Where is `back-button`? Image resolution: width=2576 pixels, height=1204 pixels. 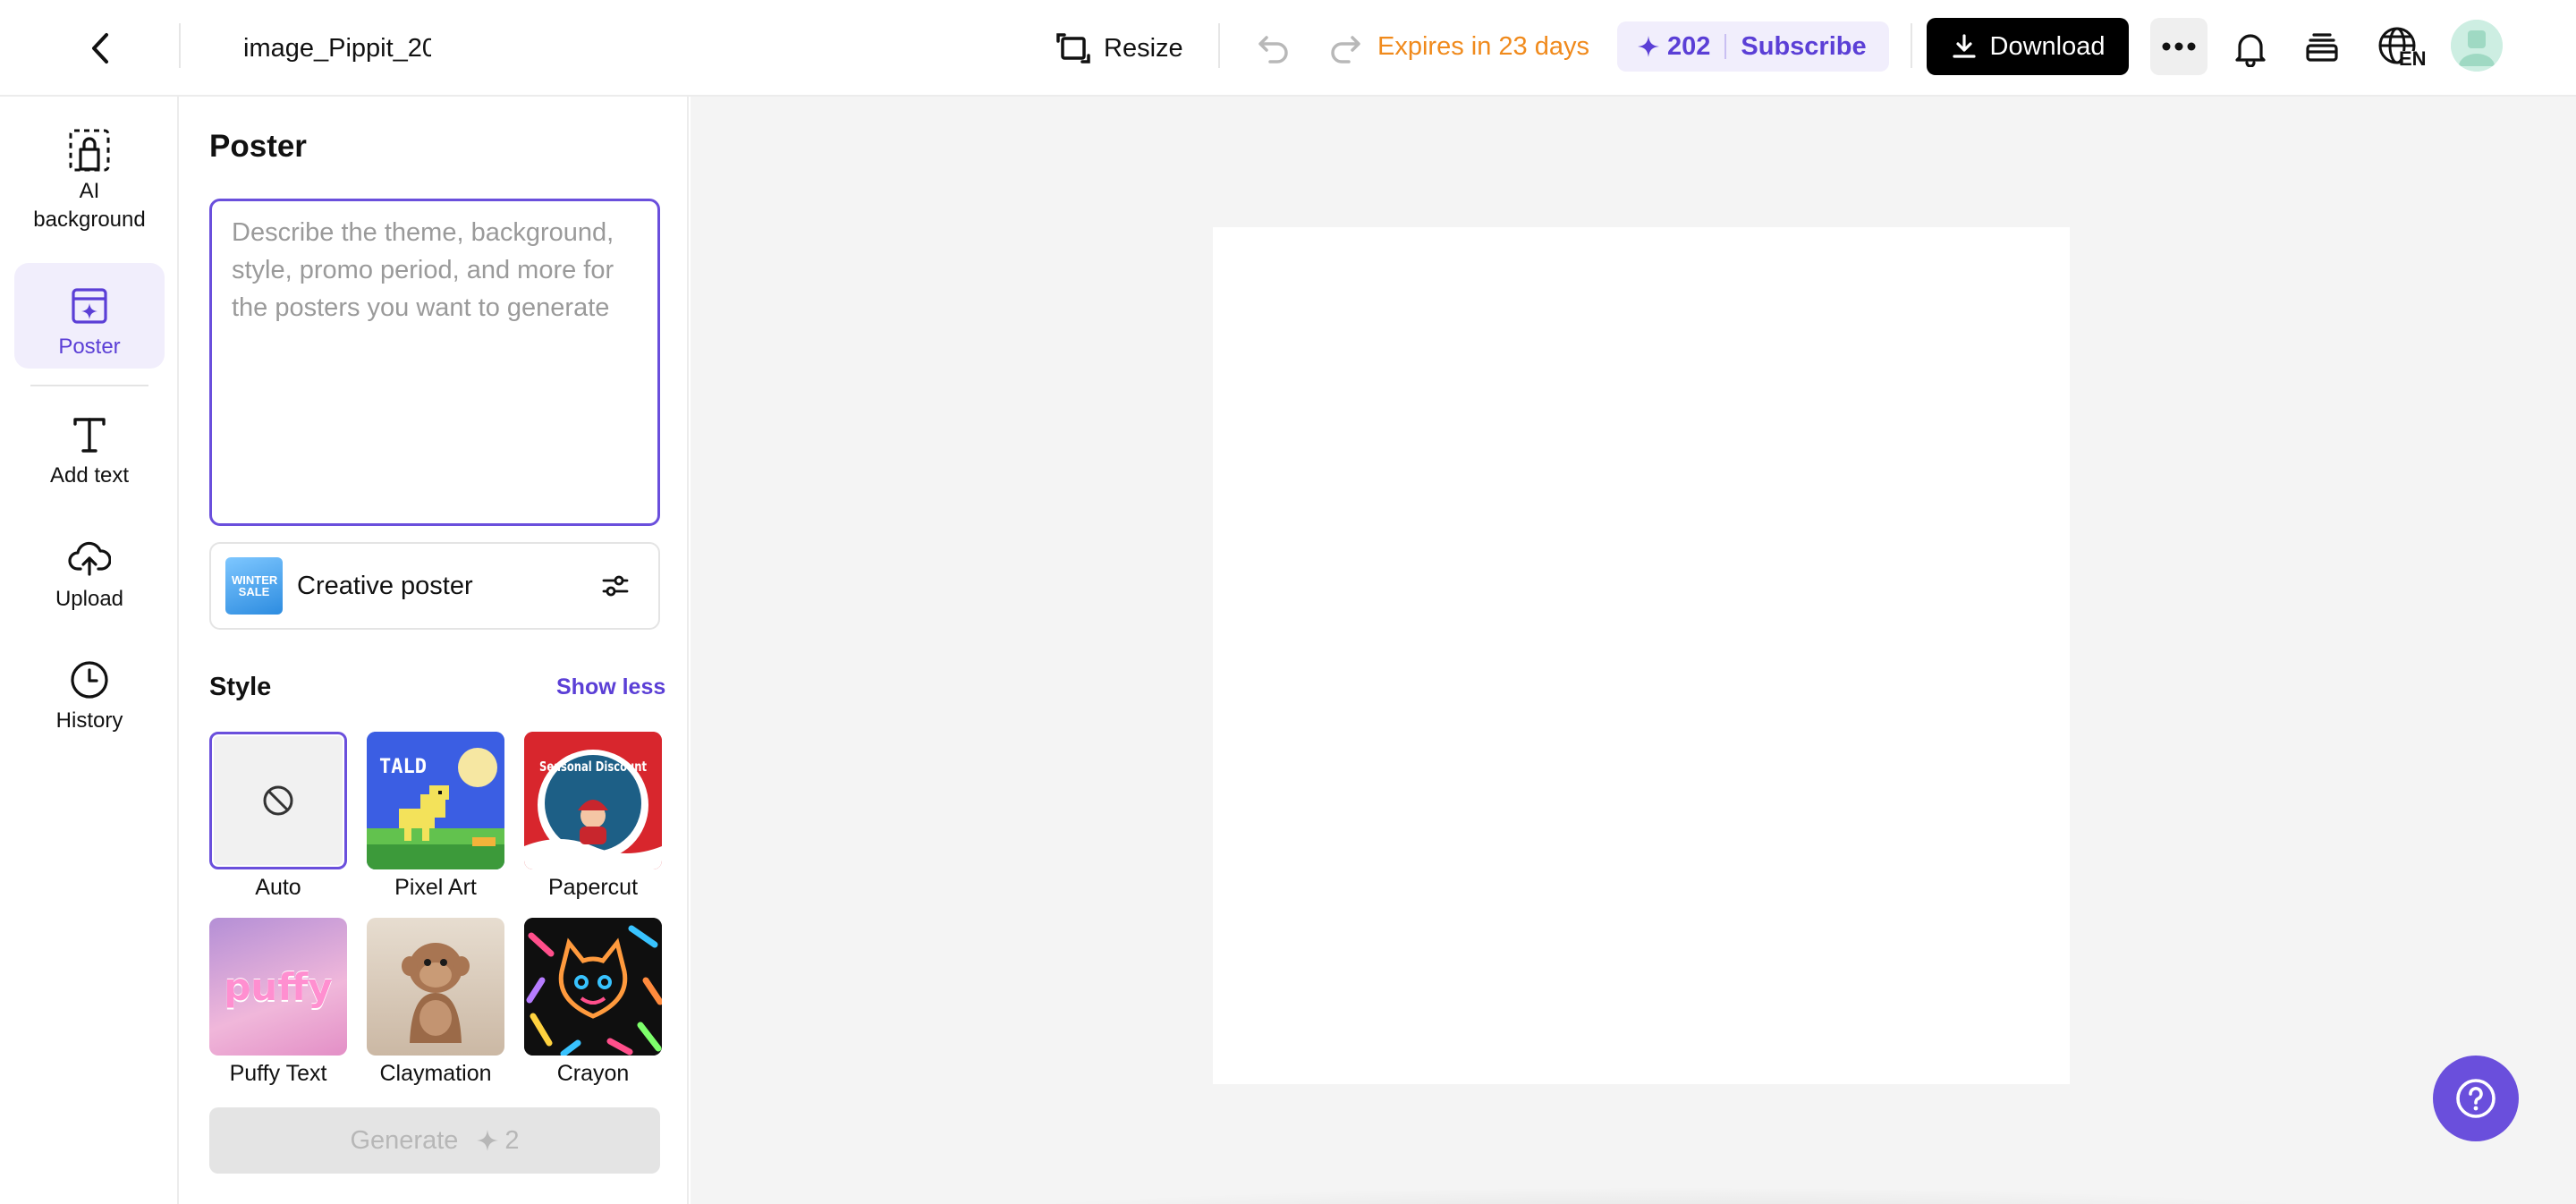 back-button is located at coordinates (100, 48).